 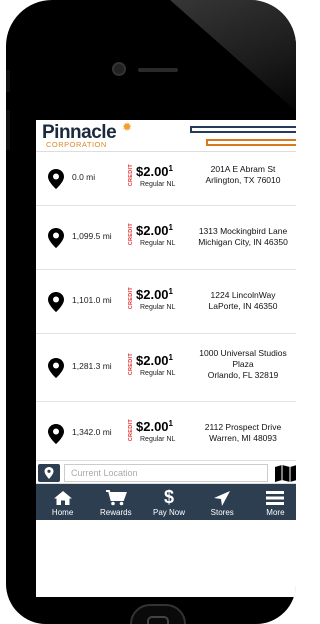 I want to click on address-line: 1224 LincolnWay, so click(x=243, y=295).